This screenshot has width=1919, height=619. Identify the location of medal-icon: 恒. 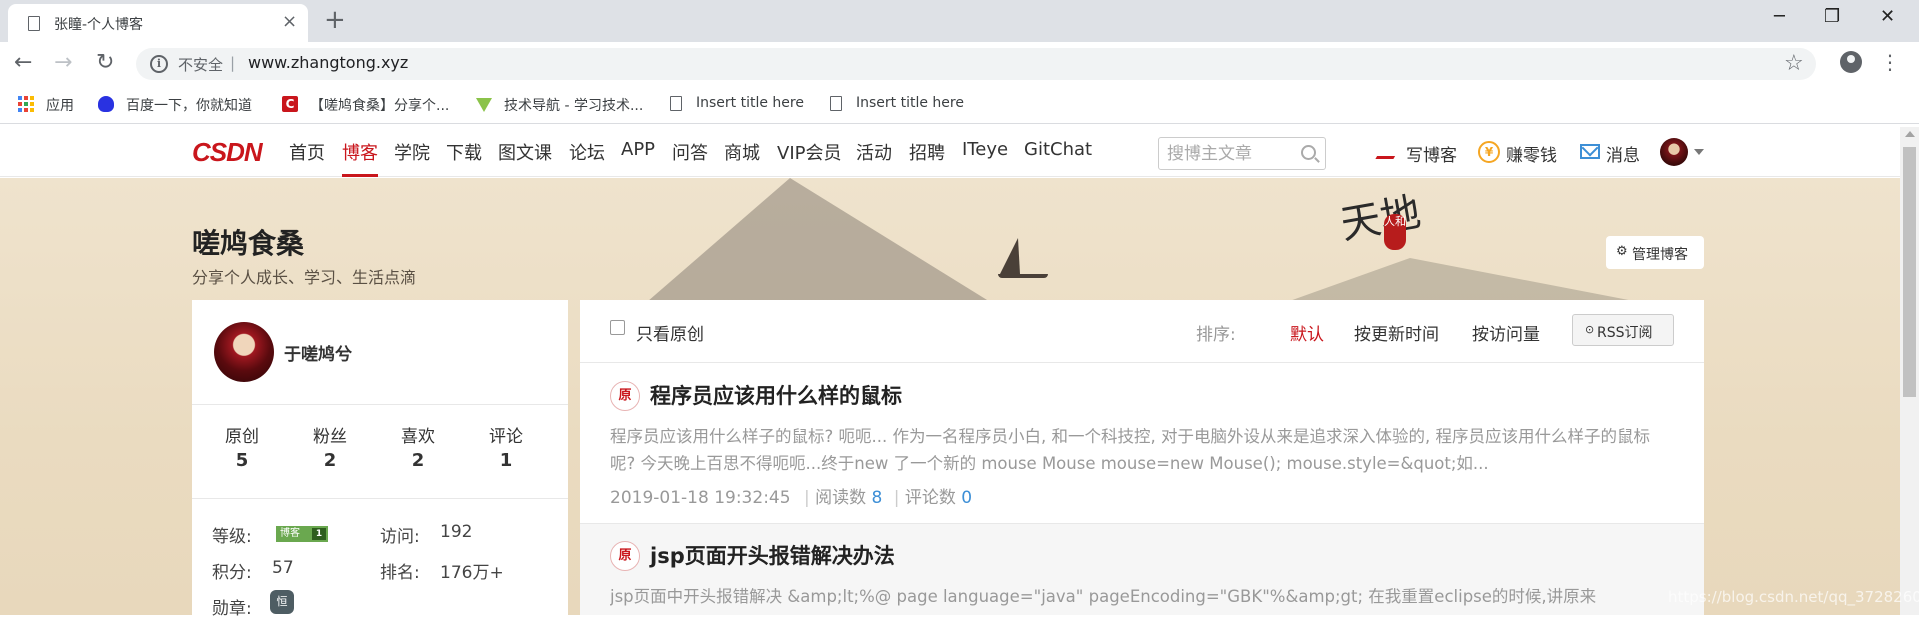
(282, 602).